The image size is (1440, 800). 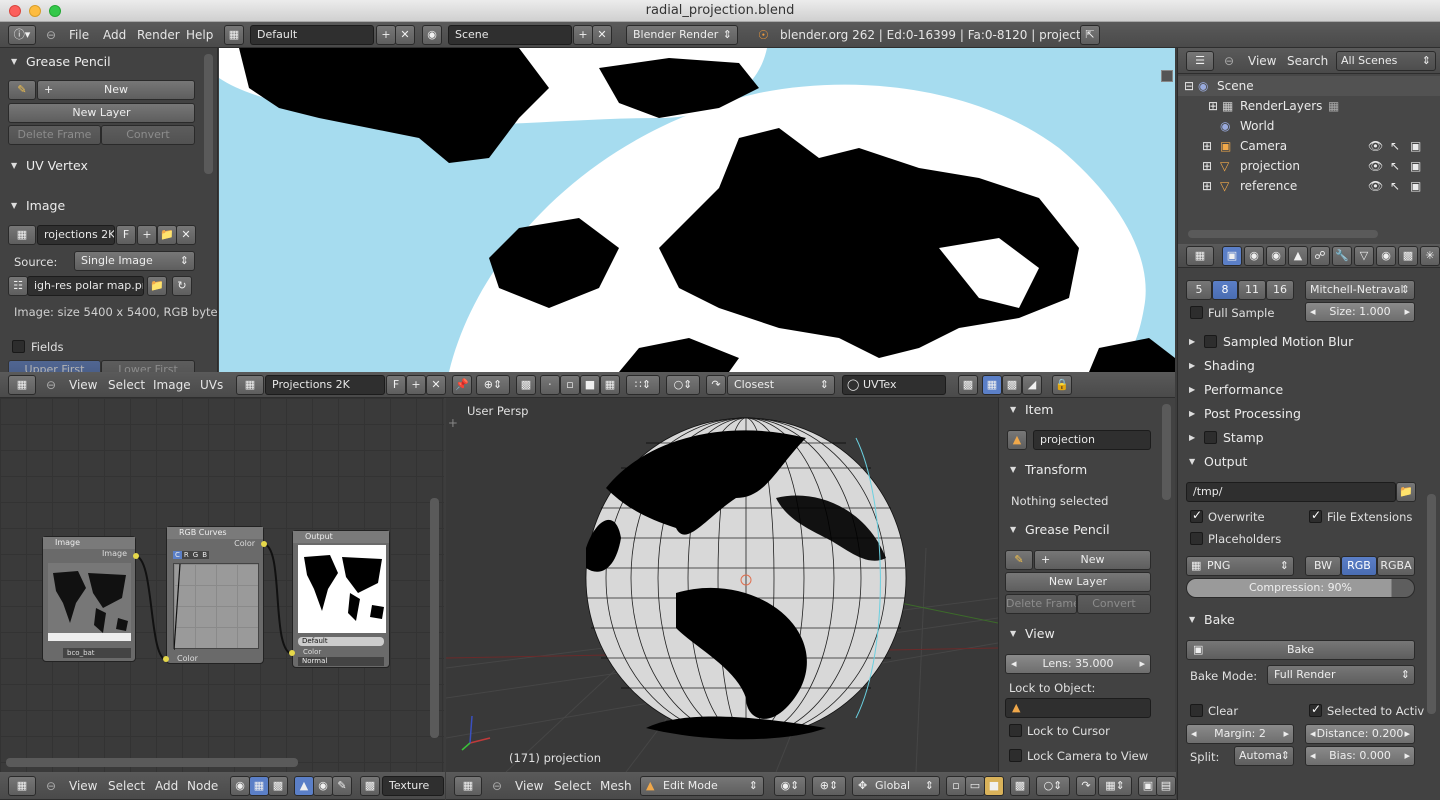 I want to click on lock-icon: 🔒, so click(x=1062, y=385).